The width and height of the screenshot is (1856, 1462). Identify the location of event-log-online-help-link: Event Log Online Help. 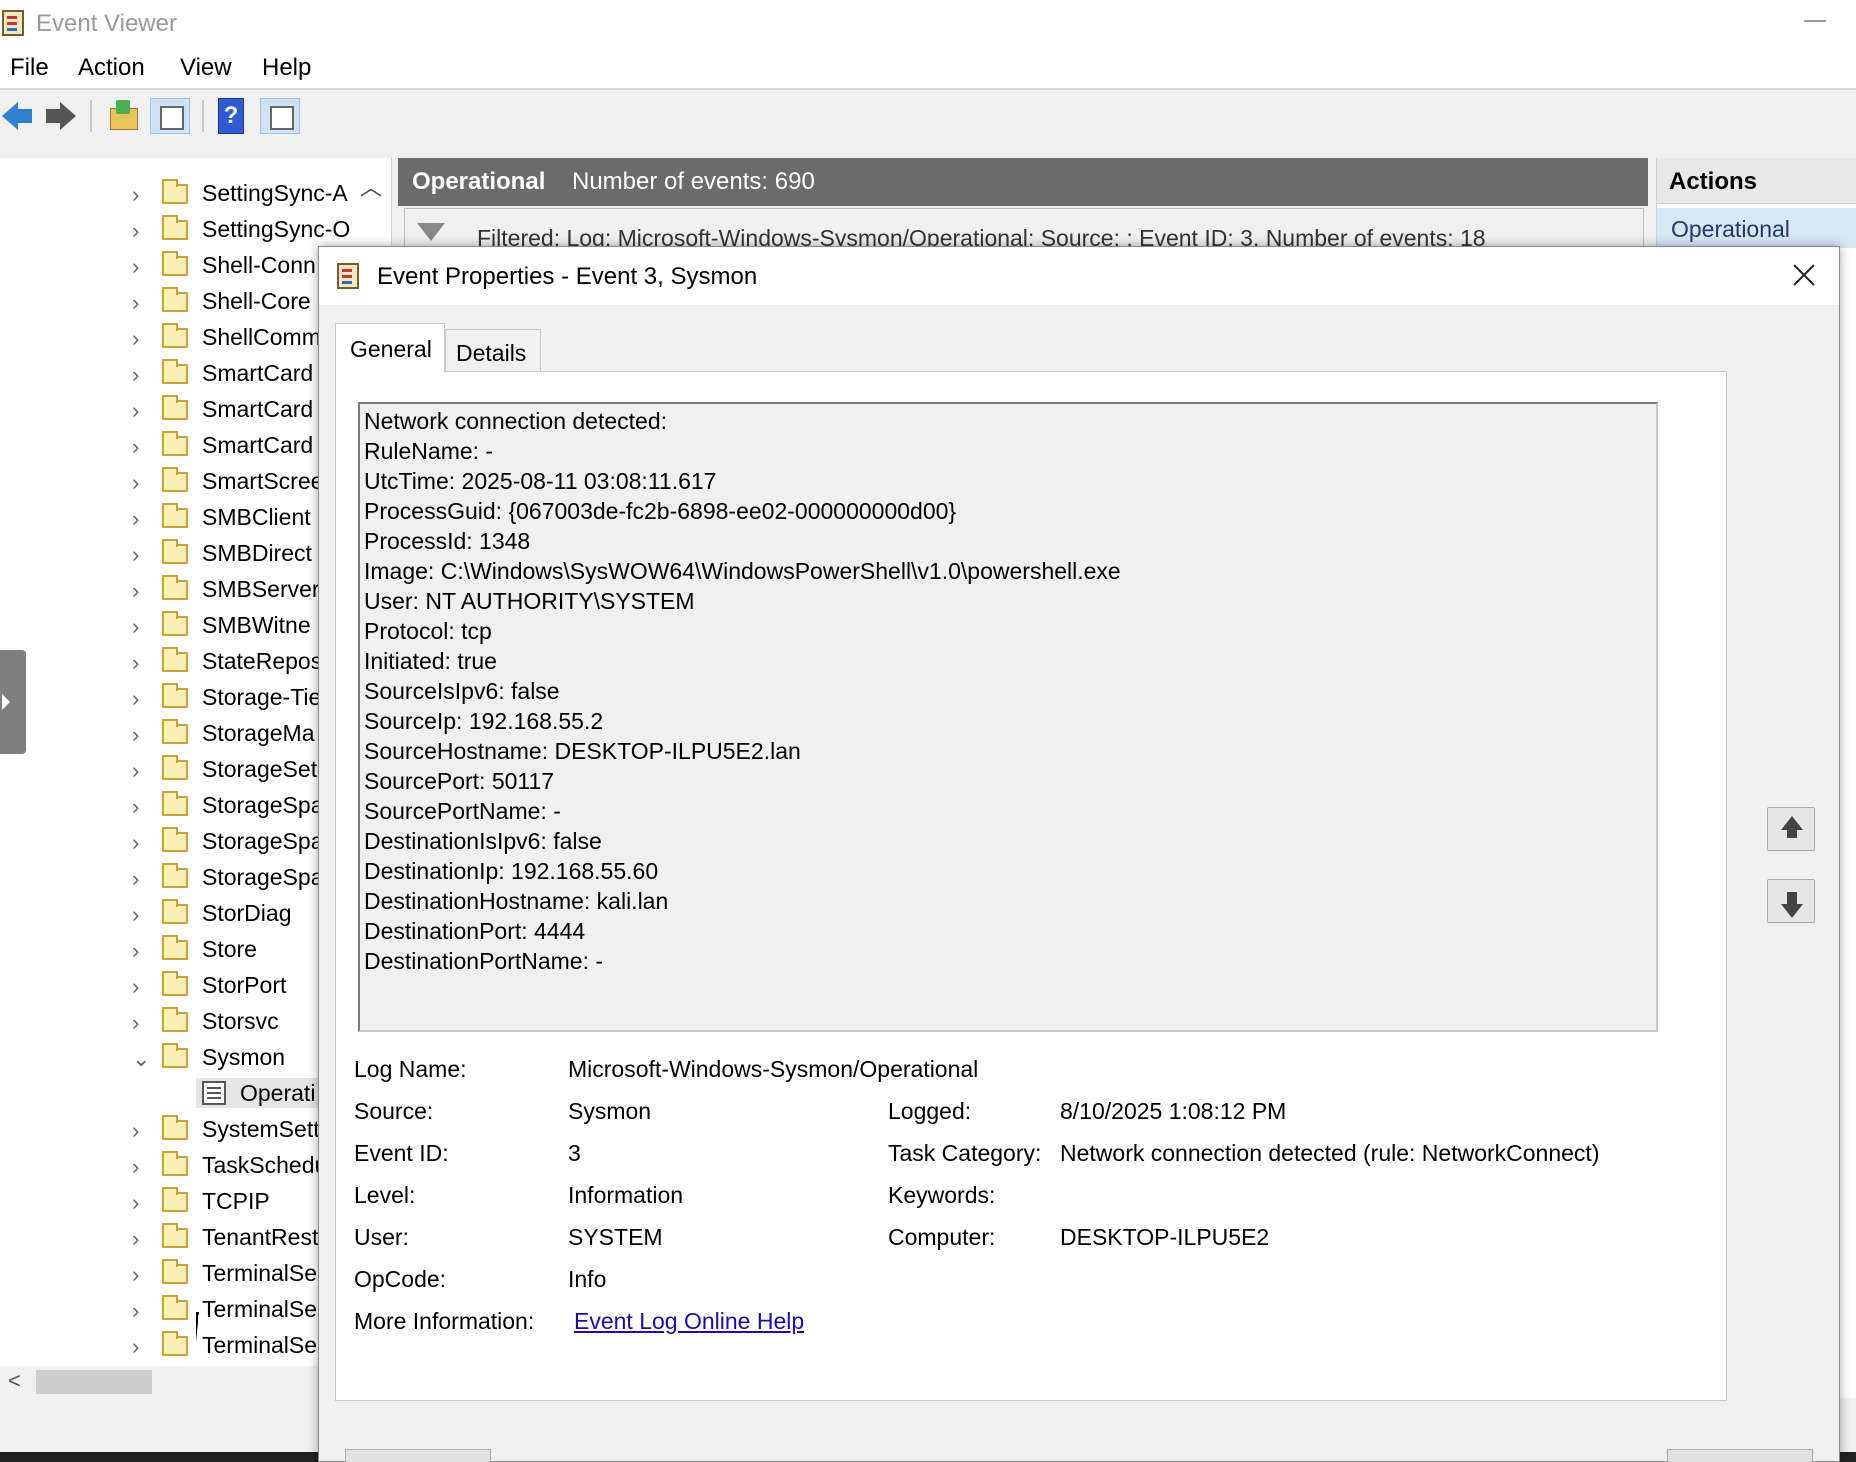
(689, 1321).